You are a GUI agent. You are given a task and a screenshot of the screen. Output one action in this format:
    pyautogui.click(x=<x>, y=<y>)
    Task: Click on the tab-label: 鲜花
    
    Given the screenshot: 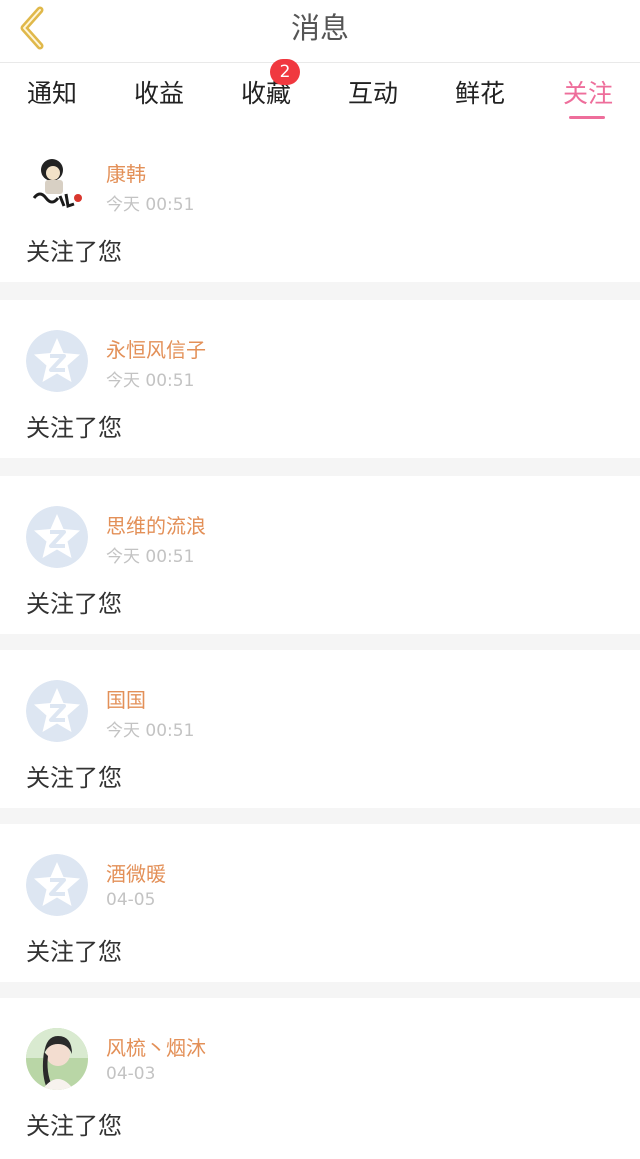 What is the action you would take?
    pyautogui.click(x=479, y=93)
    